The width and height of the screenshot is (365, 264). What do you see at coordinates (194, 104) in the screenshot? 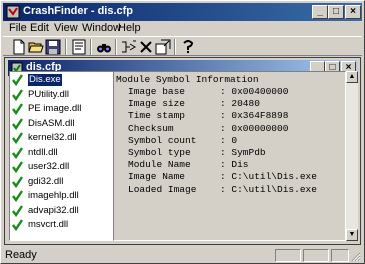
I see `info-row: Image size : 20480` at bounding box center [194, 104].